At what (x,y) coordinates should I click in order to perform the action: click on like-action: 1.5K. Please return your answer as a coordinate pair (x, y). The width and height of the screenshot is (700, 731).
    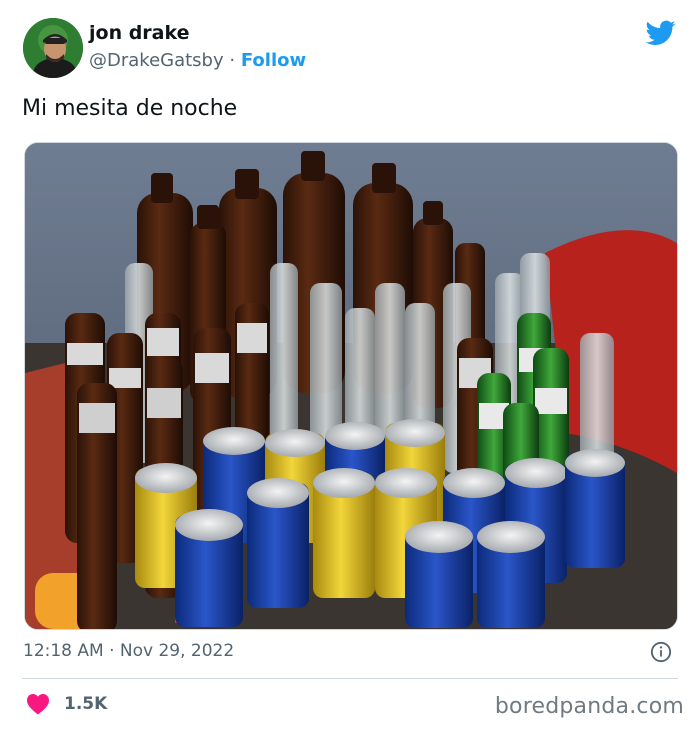
    Looking at the image, I should click on (66, 704).